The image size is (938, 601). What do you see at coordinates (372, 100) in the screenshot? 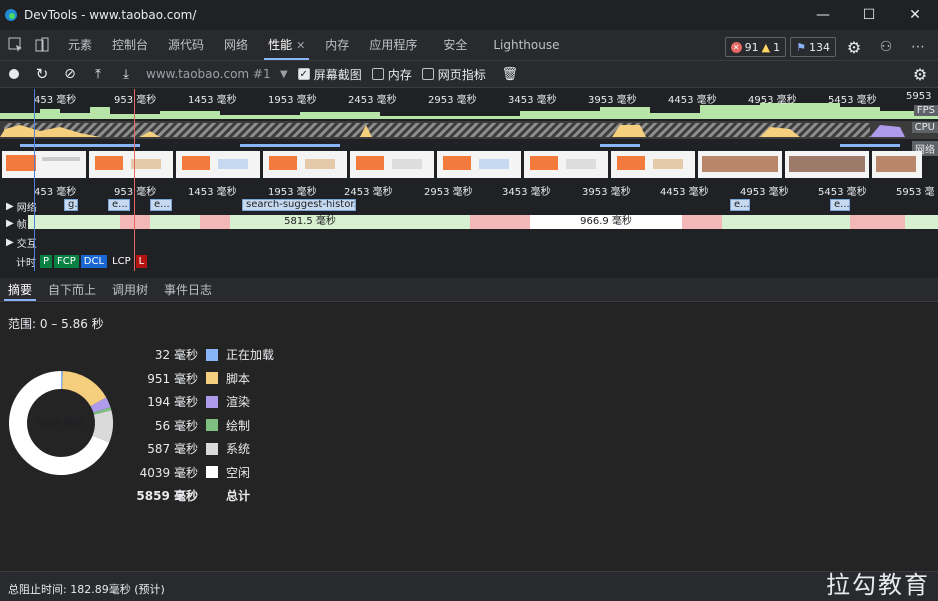
I see `overview-tick: 2453 毫秒` at bounding box center [372, 100].